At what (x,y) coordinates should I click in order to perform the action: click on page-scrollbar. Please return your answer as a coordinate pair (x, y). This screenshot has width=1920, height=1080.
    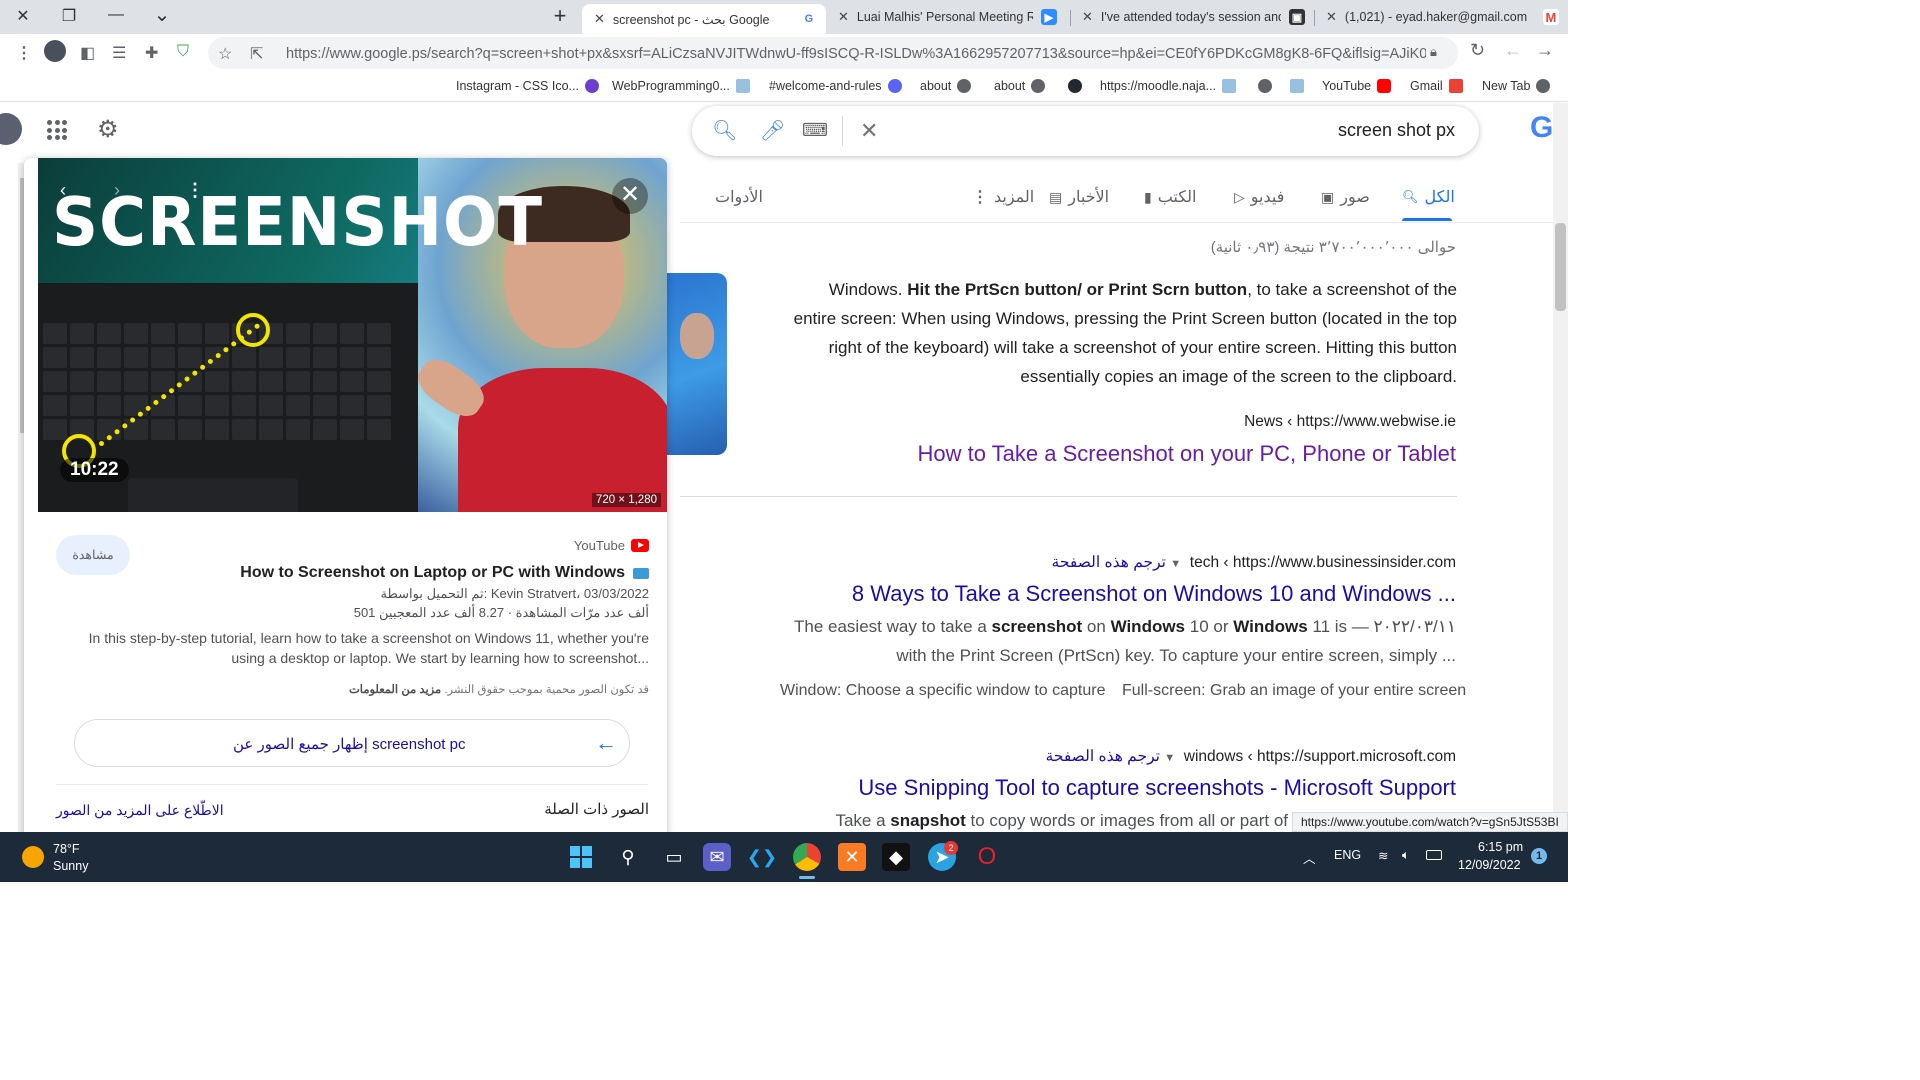
    Looking at the image, I should click on (1560, 467).